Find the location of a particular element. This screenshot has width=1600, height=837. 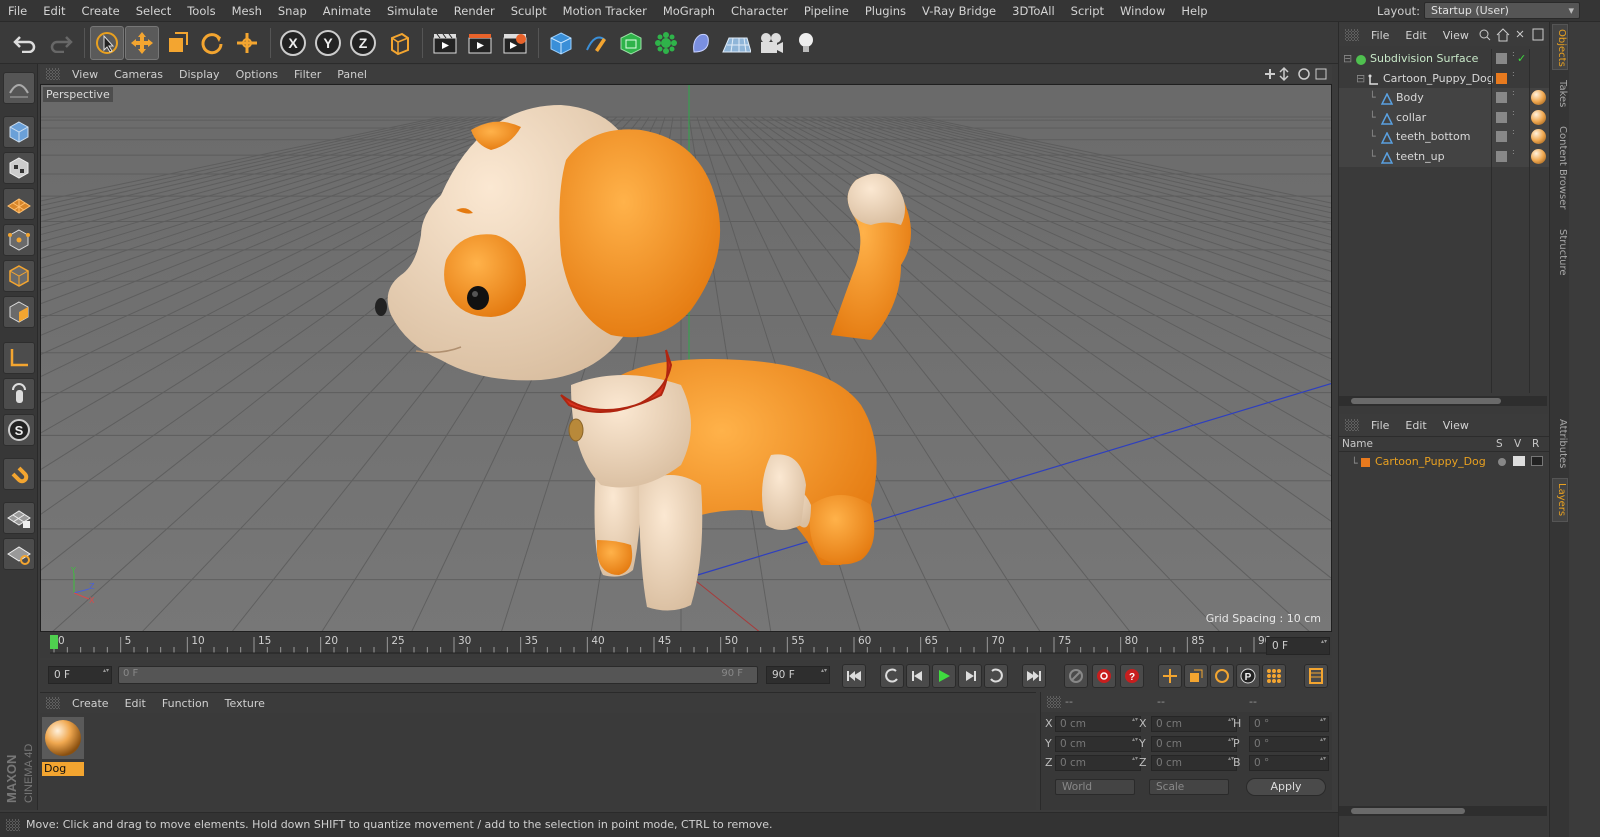

timeline-ruler: 0 5 10 15 20 25 30 35 40 45 50 55 60 65 70 75 80 85 90 0 F is located at coordinates (686, 645).